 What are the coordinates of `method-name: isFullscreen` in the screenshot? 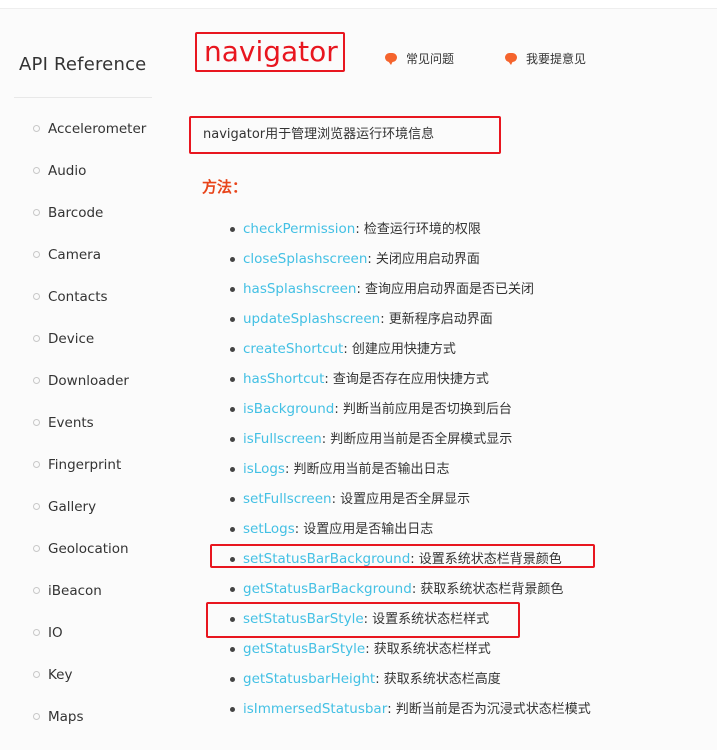 It's located at (282, 439).